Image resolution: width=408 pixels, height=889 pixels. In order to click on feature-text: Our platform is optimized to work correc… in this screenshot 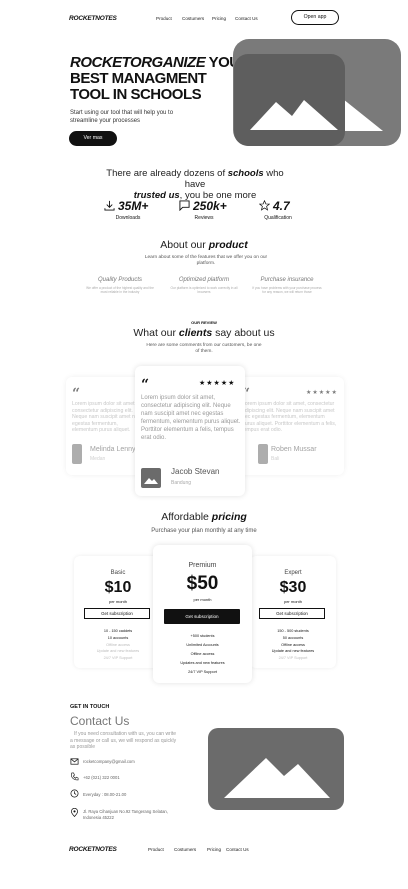, I will do `click(204, 290)`.